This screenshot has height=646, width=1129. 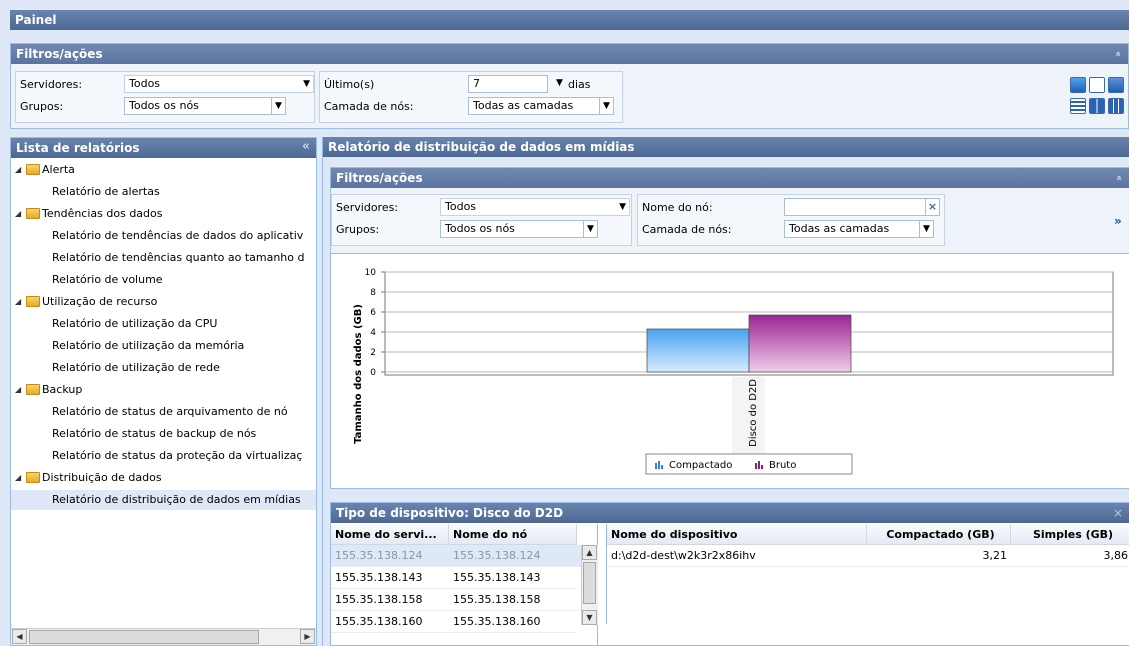 What do you see at coordinates (1070, 556) in the screenshot?
I see `table-cell: 3,86` at bounding box center [1070, 556].